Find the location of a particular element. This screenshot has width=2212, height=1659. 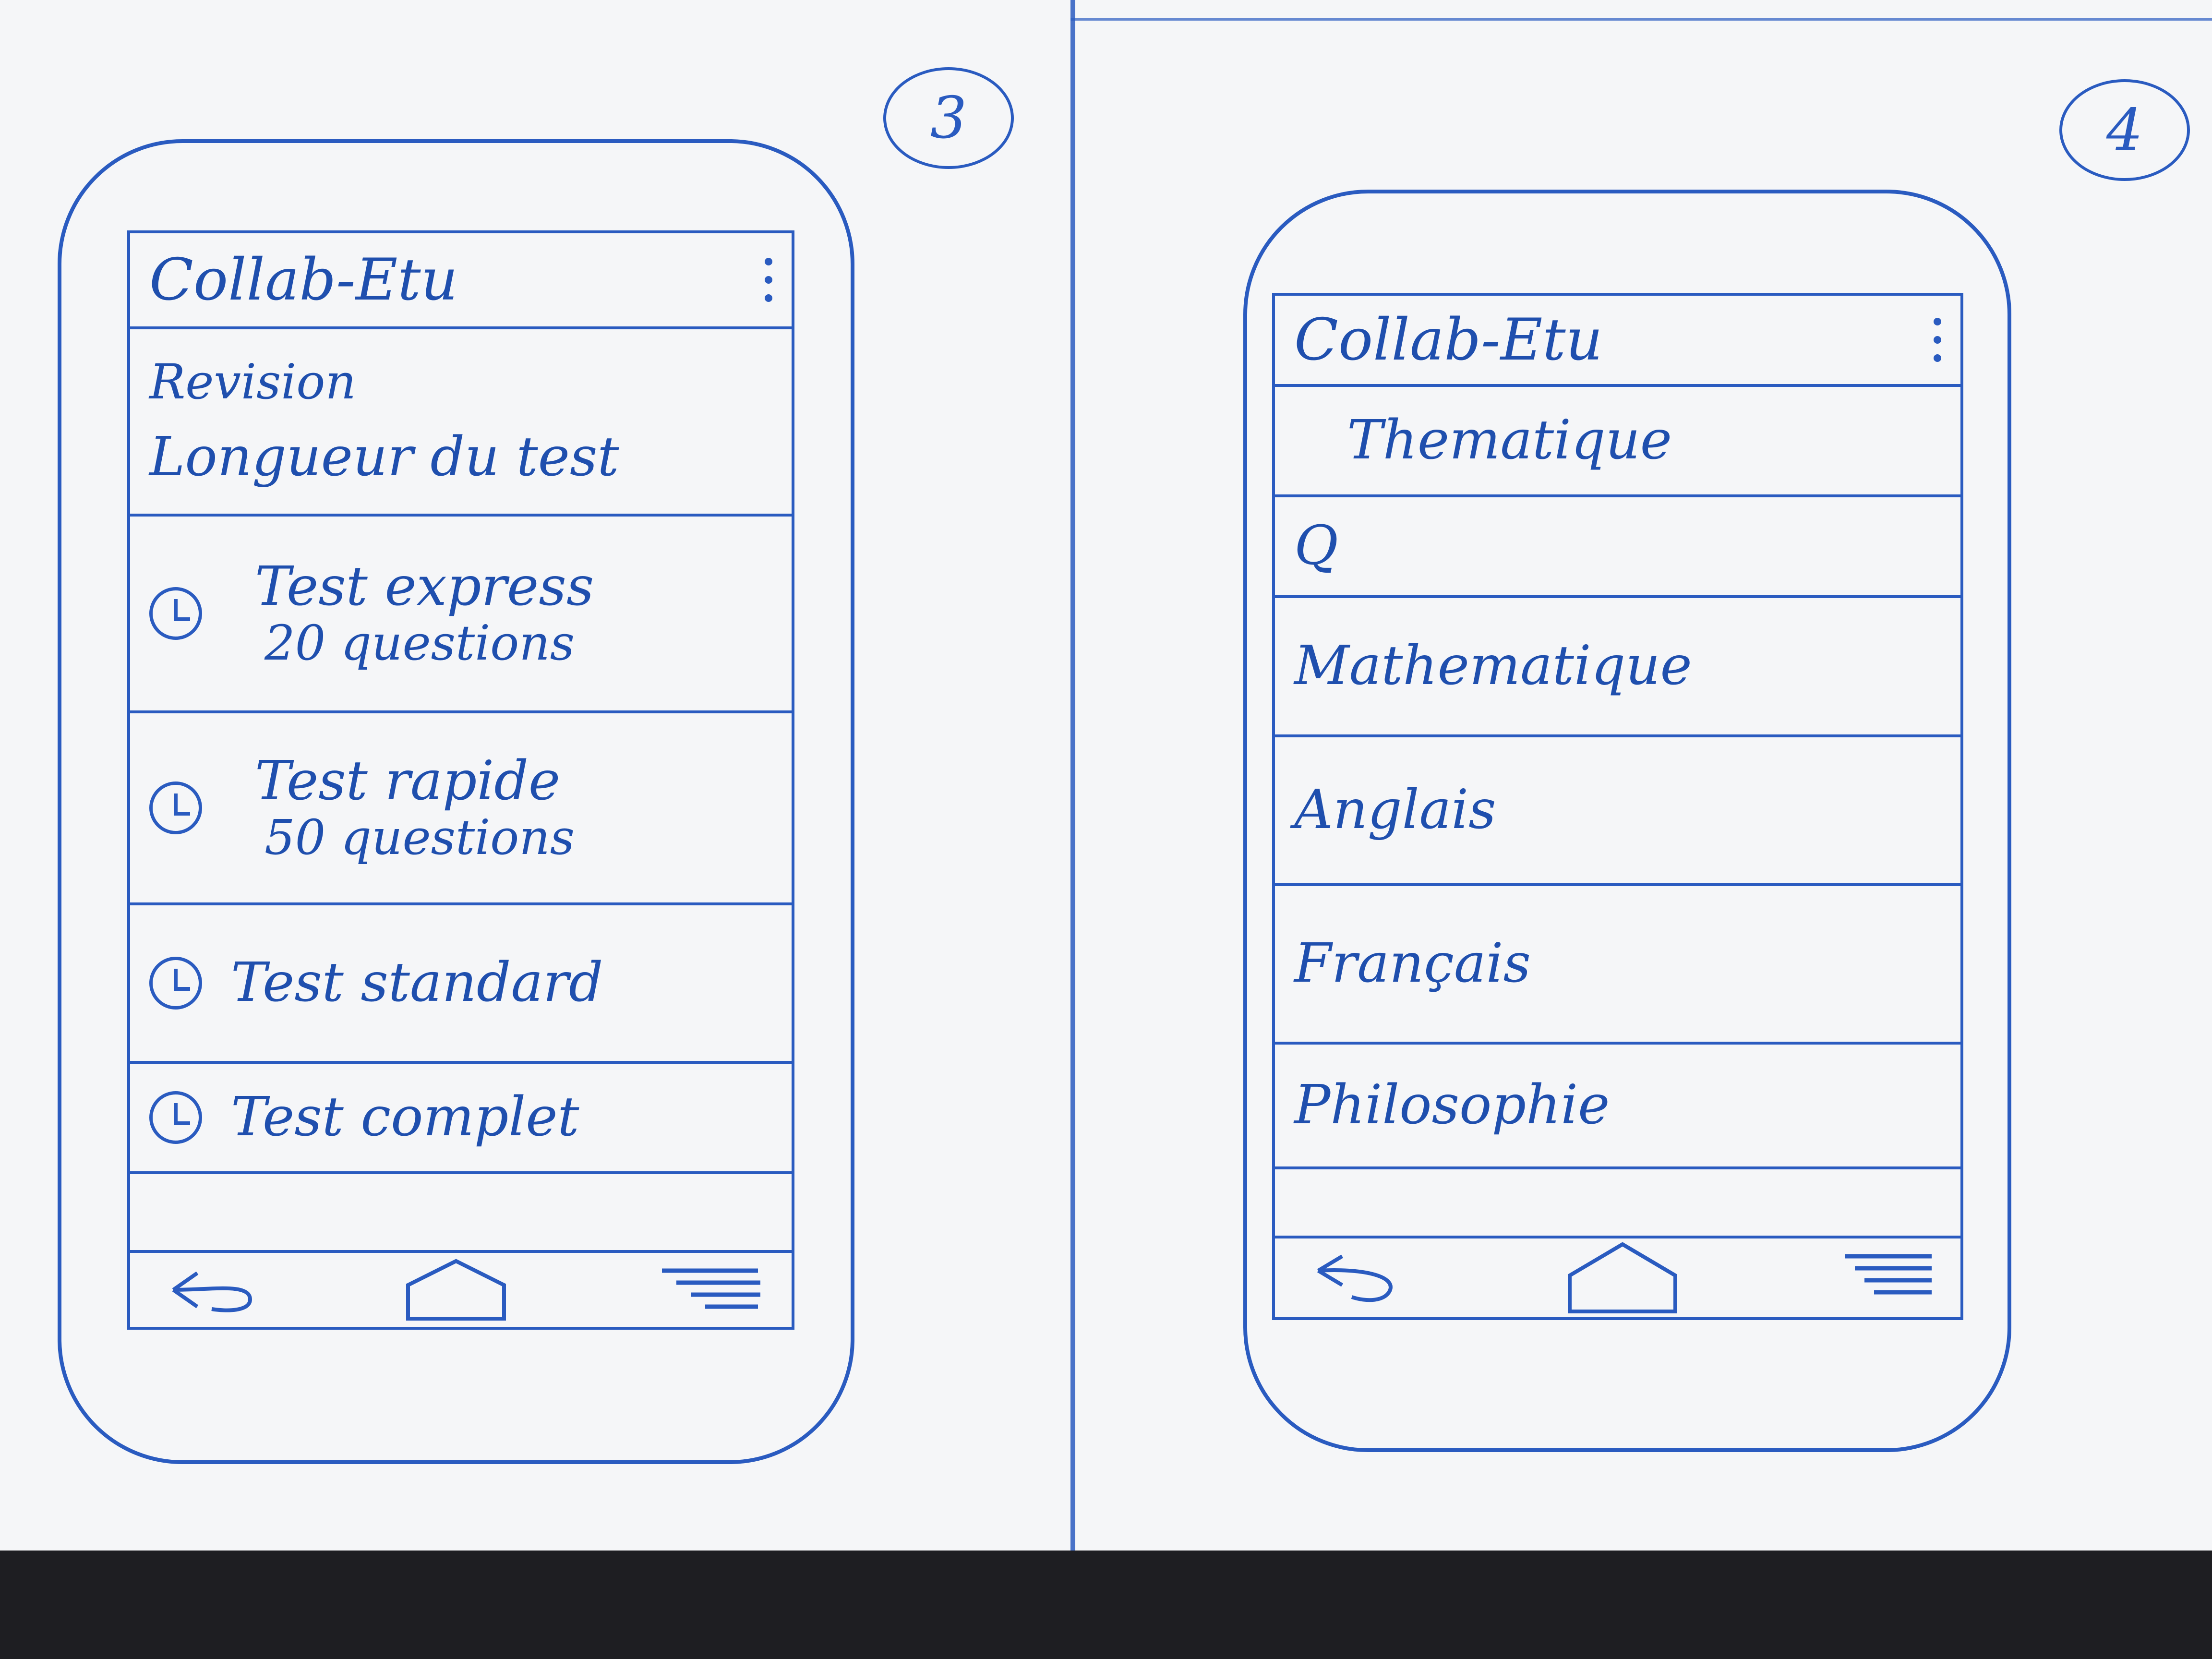

option-test-express: Test express 20 questions is located at coordinates (461, 615).